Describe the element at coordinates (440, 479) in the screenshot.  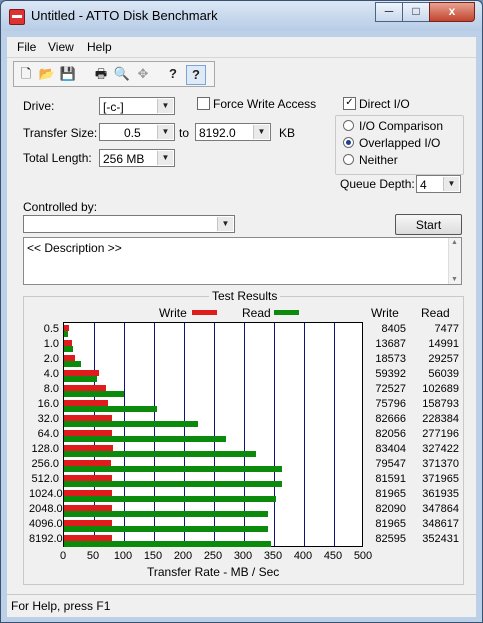
I see `read-value: 371965` at that location.